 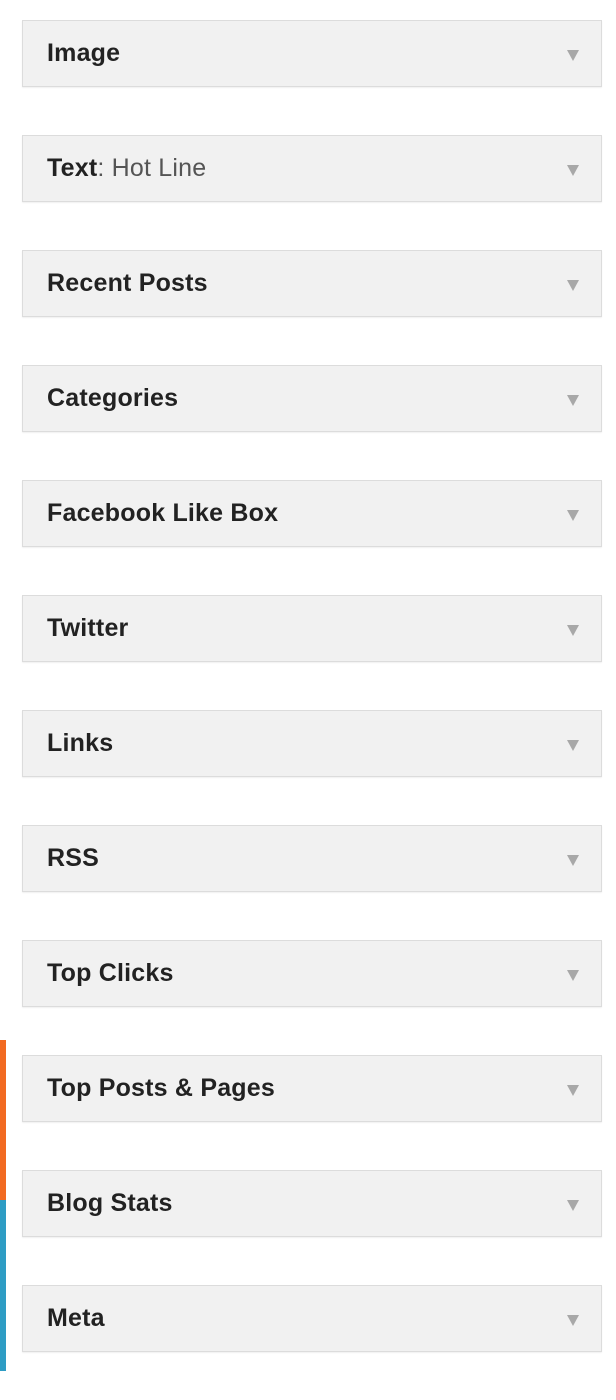 What do you see at coordinates (312, 628) in the screenshot?
I see `widget-twitter: Twitter` at bounding box center [312, 628].